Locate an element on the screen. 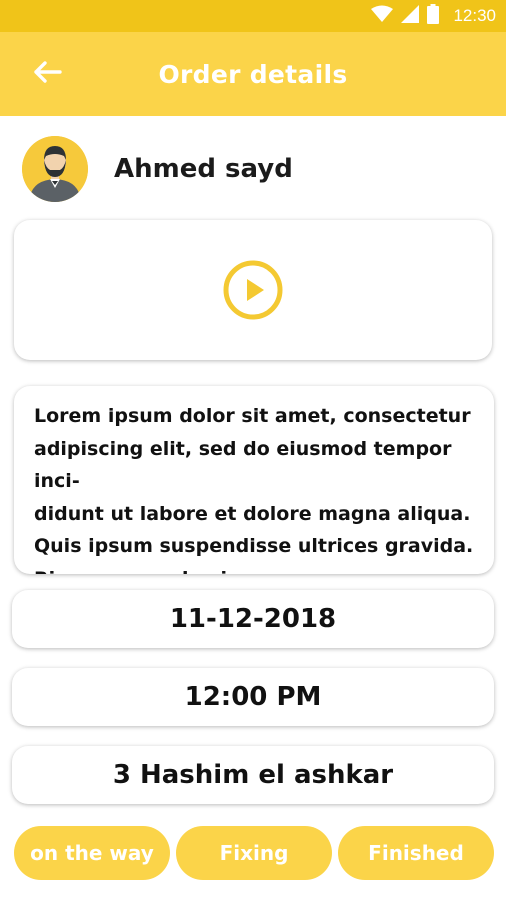 Image resolution: width=506 pixels, height=900 pixels. back-button is located at coordinates (47, 74).